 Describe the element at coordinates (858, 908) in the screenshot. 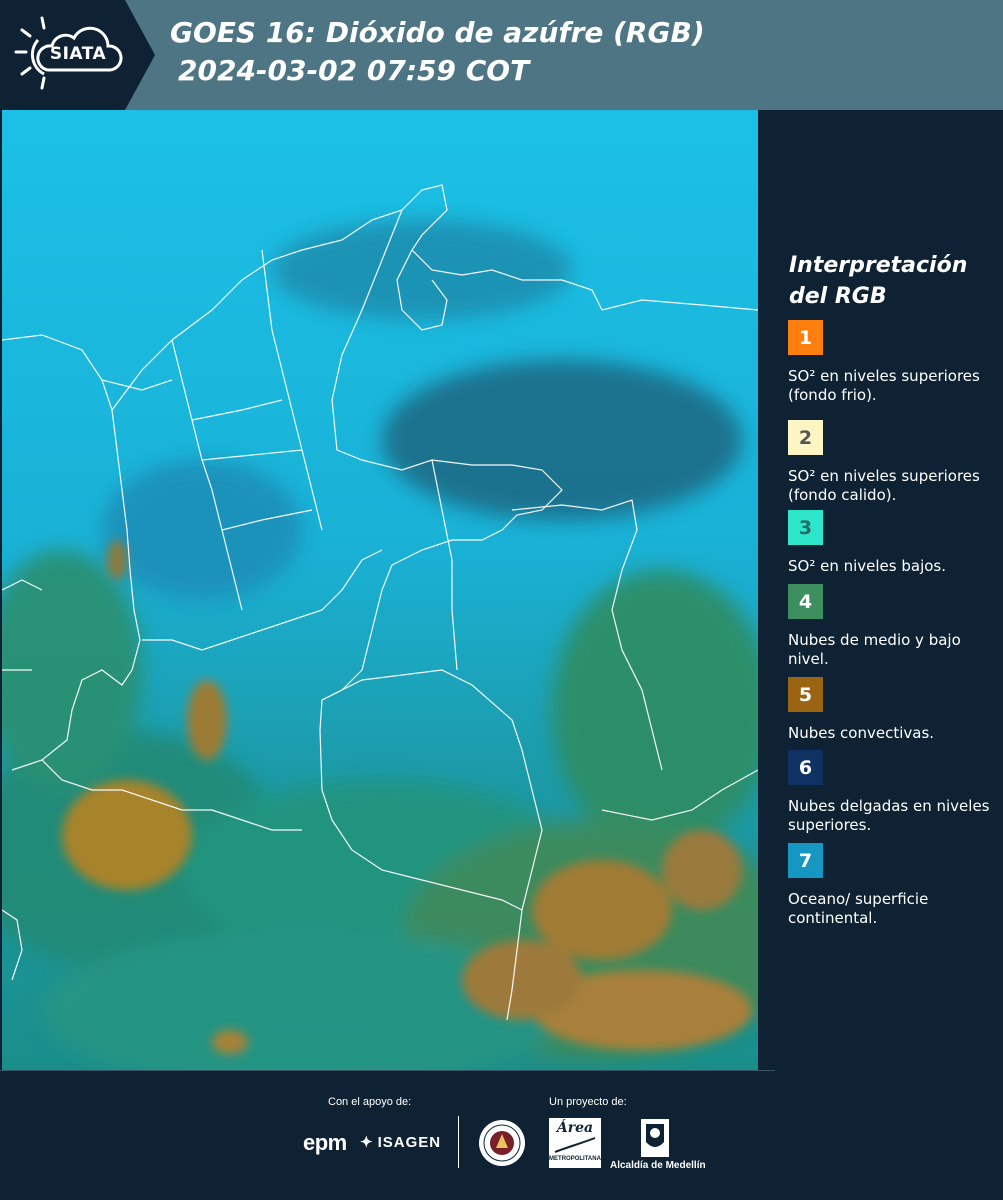

I see `legend-text-7: Oceano/ superficie continental.` at that location.